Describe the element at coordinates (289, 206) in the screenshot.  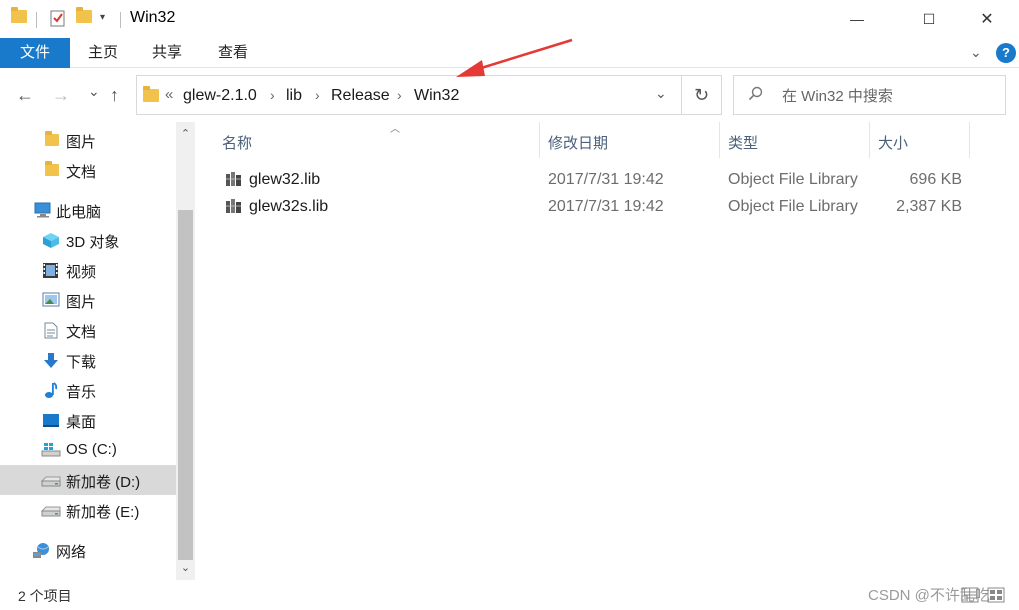
I see `file-name: glew32s.lib` at that location.